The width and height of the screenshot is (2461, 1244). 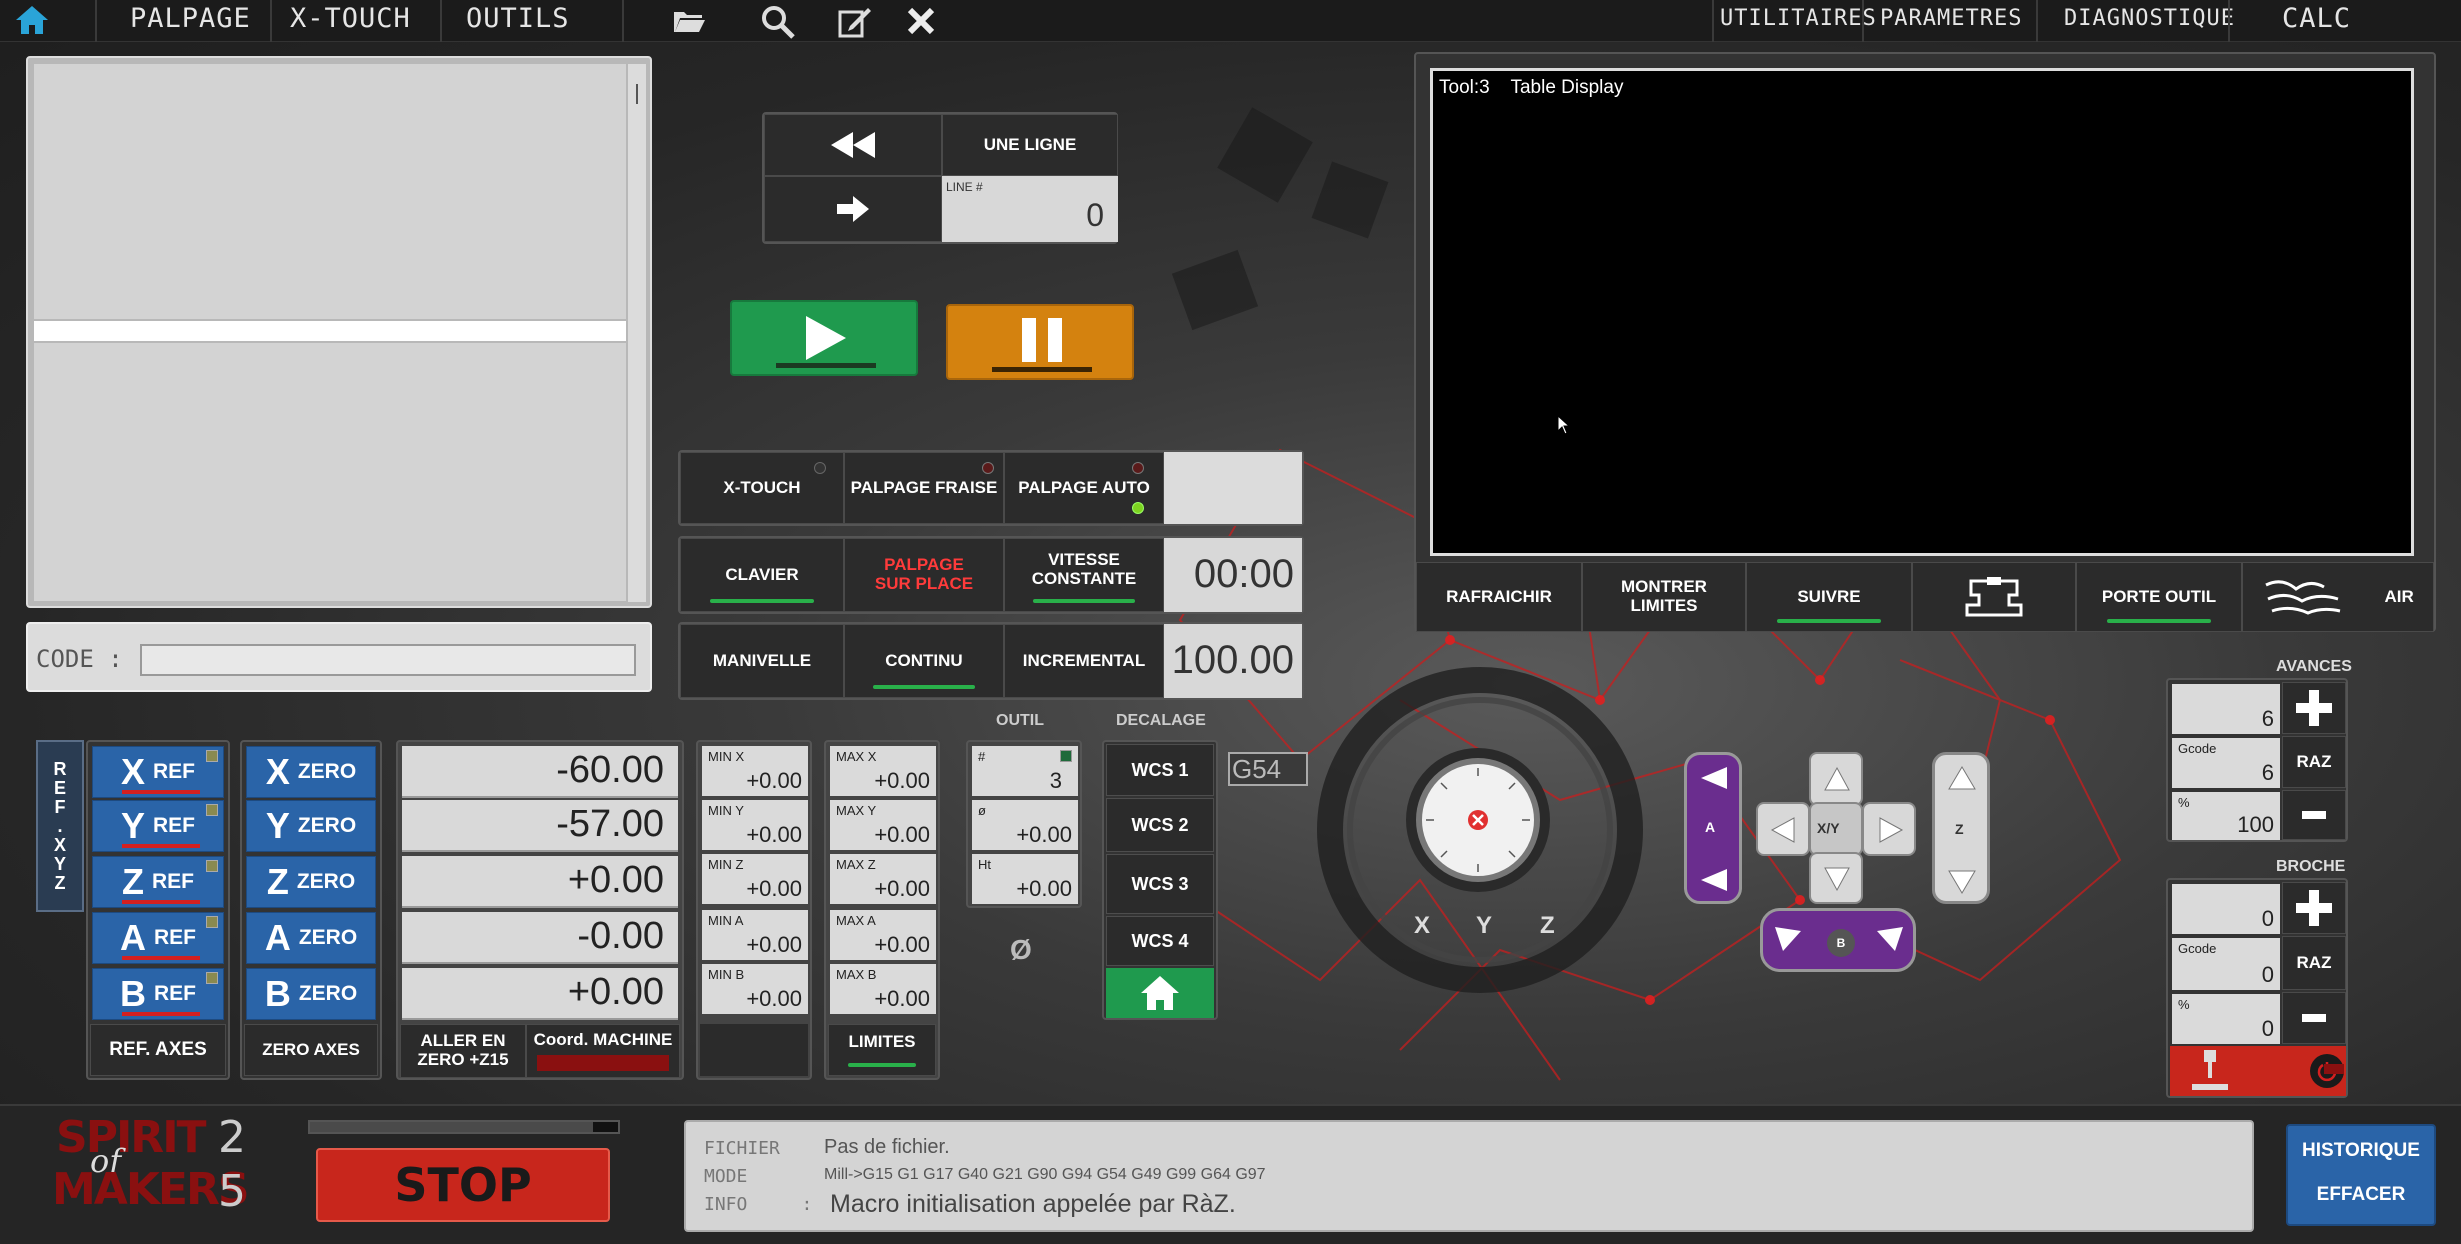 I want to click on historique-button: HISTORIQUE, so click(x=2361, y=1151).